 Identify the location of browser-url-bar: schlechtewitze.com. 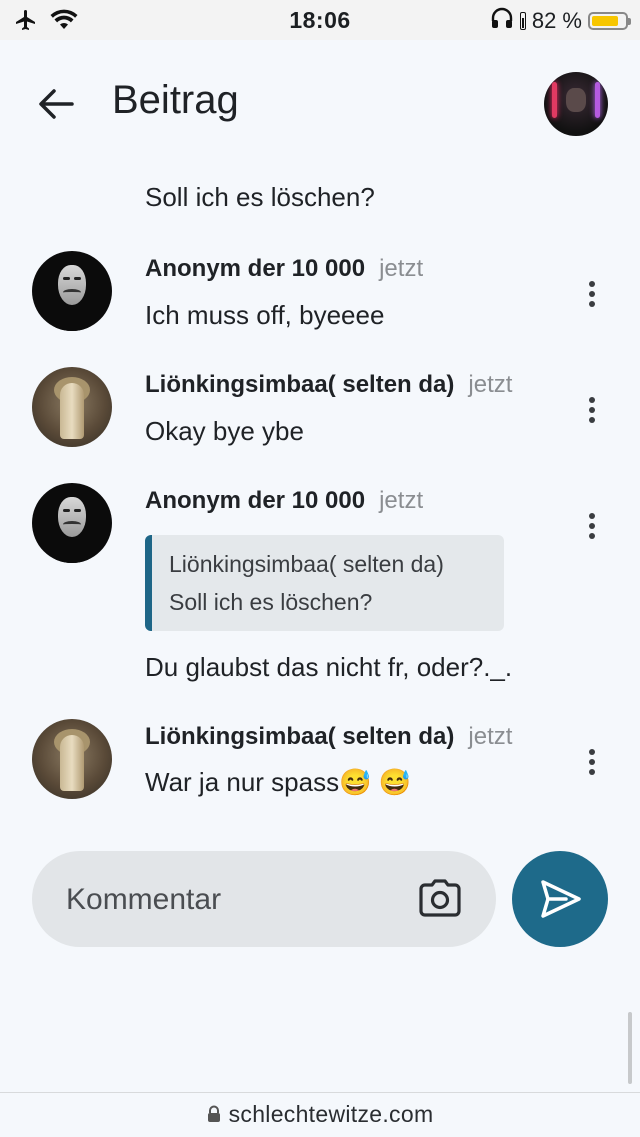
(320, 1114).